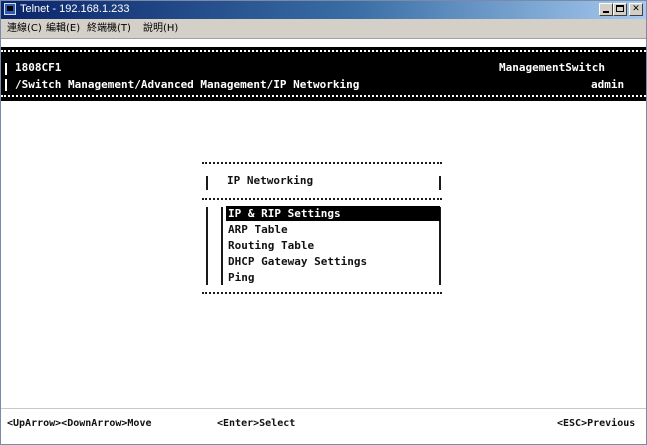 This screenshot has width=647, height=445. What do you see at coordinates (270, 180) in the screenshot?
I see `menu-title: IP Networking` at bounding box center [270, 180].